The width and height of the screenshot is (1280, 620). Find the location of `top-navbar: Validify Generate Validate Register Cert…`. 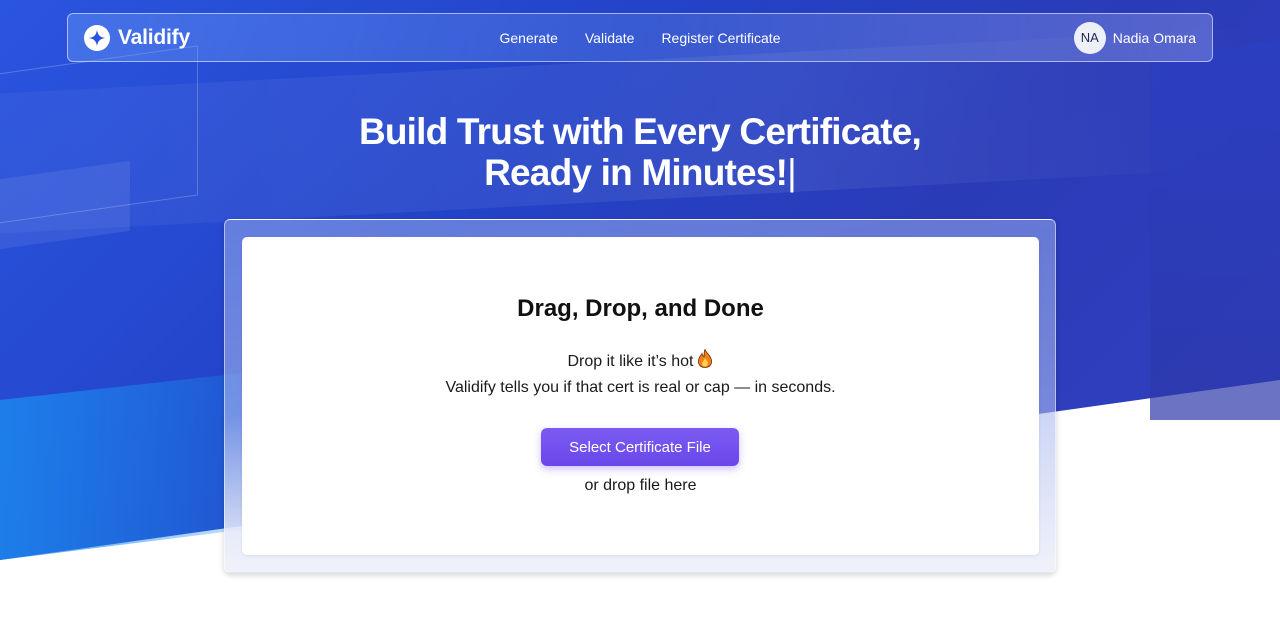

top-navbar: Validify Generate Validate Register Cert… is located at coordinates (640, 37).